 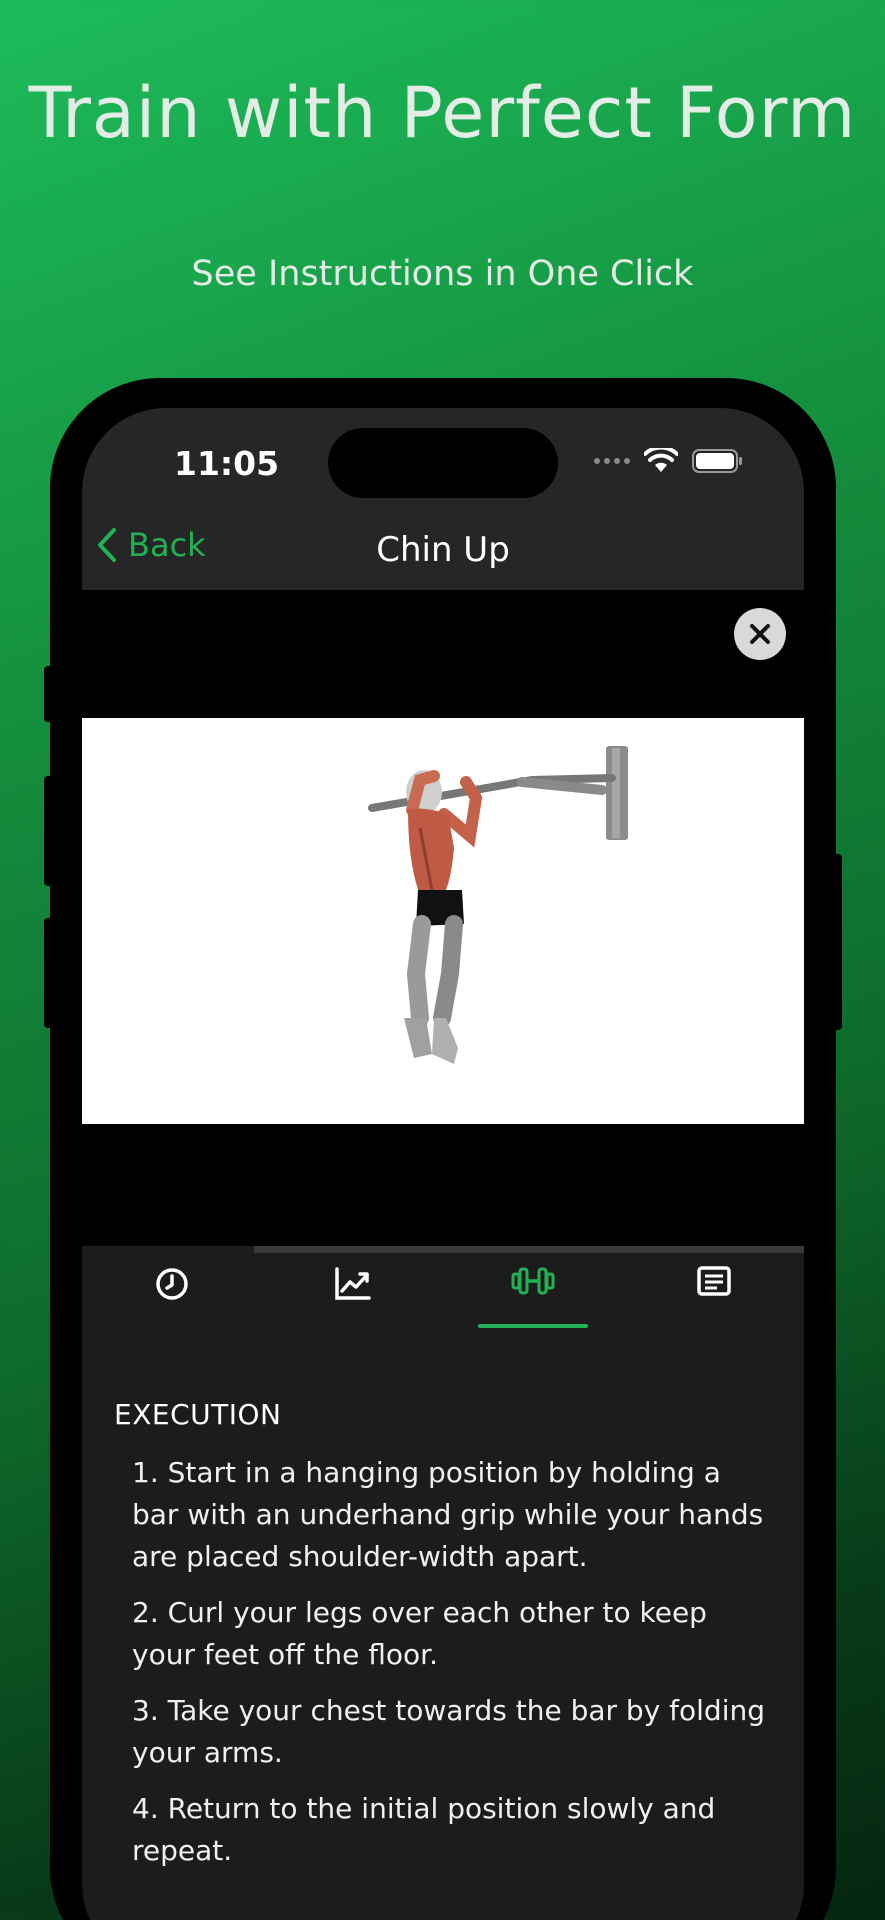 What do you see at coordinates (49, 973) in the screenshot?
I see `phone-volume-down-button` at bounding box center [49, 973].